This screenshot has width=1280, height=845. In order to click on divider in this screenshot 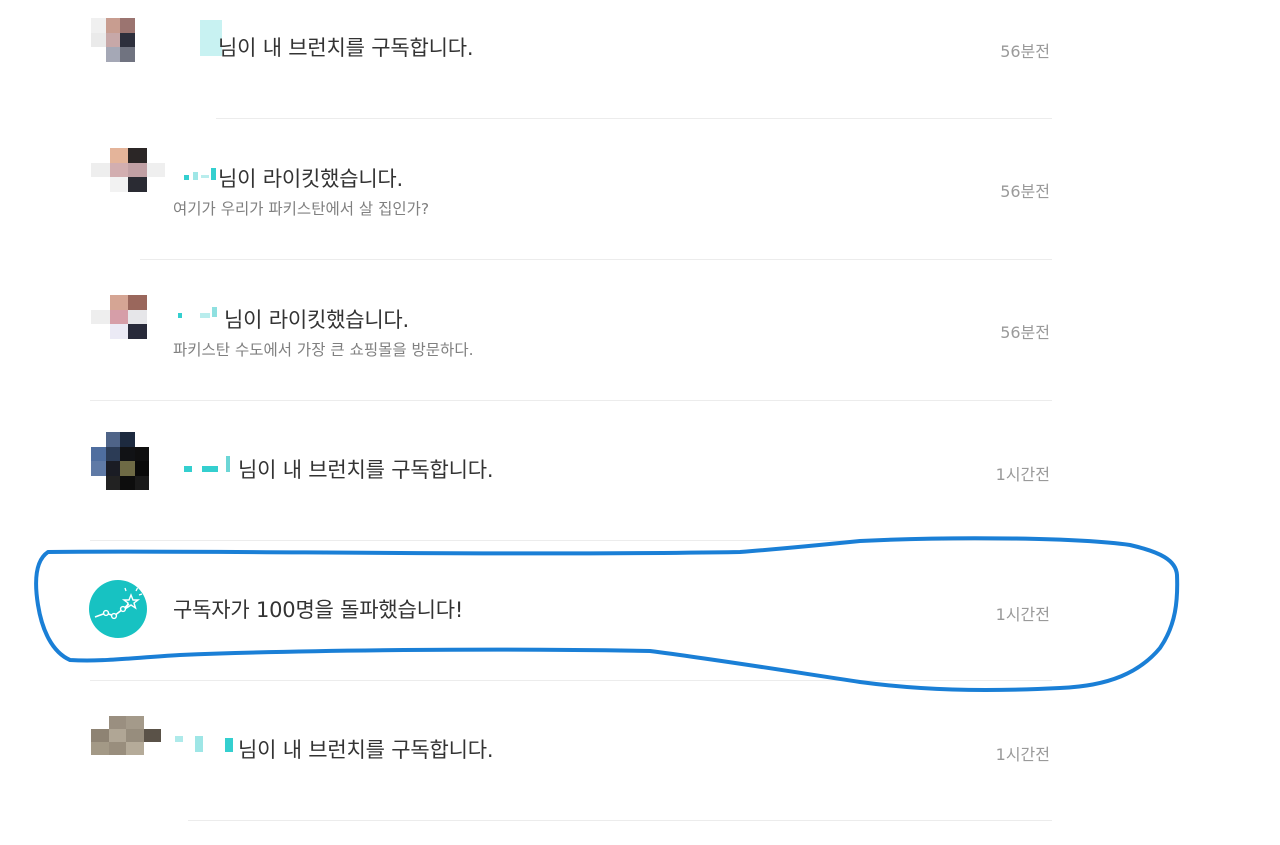, I will do `click(620, 820)`.